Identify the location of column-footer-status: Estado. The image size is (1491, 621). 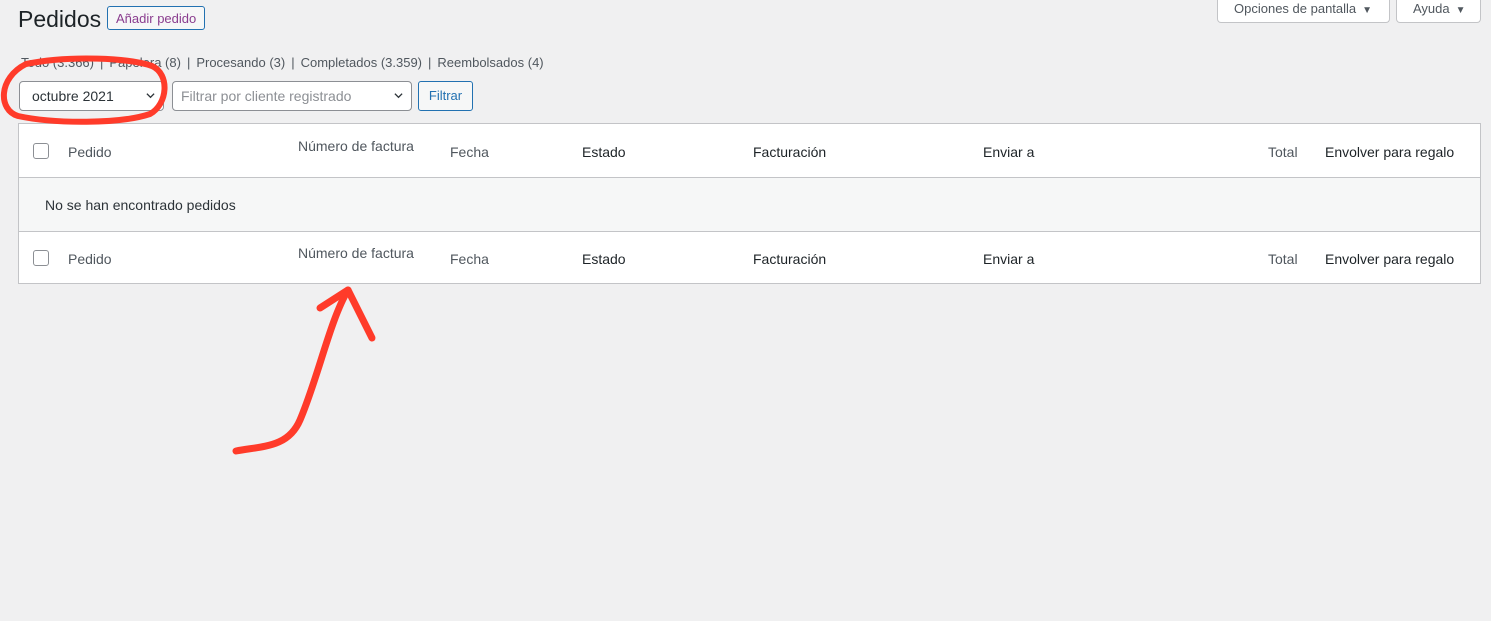
(604, 259).